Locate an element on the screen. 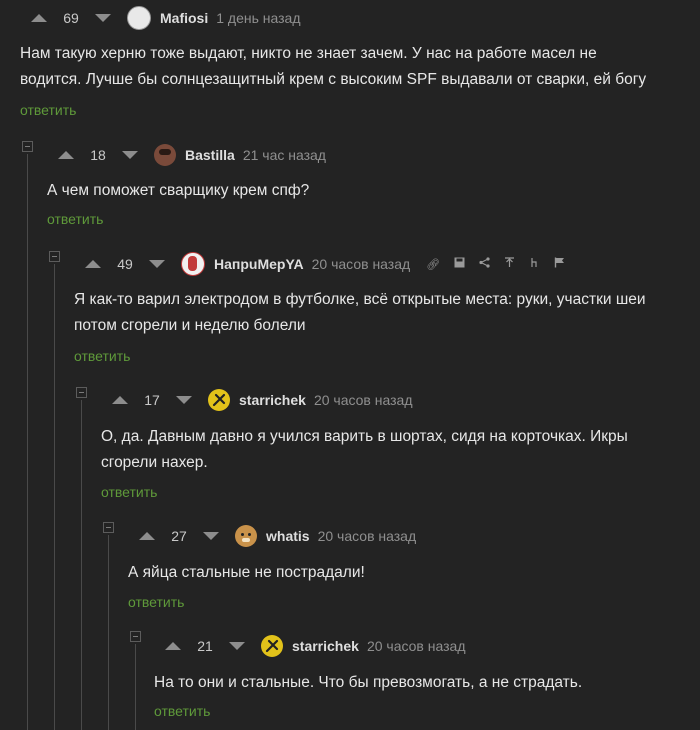  comment-rating: 49 is located at coordinates (125, 264).